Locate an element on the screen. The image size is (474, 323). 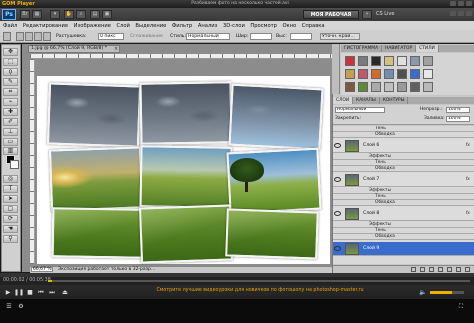
marquee-tool-icon: ⬚ is located at coordinates (10, 62).